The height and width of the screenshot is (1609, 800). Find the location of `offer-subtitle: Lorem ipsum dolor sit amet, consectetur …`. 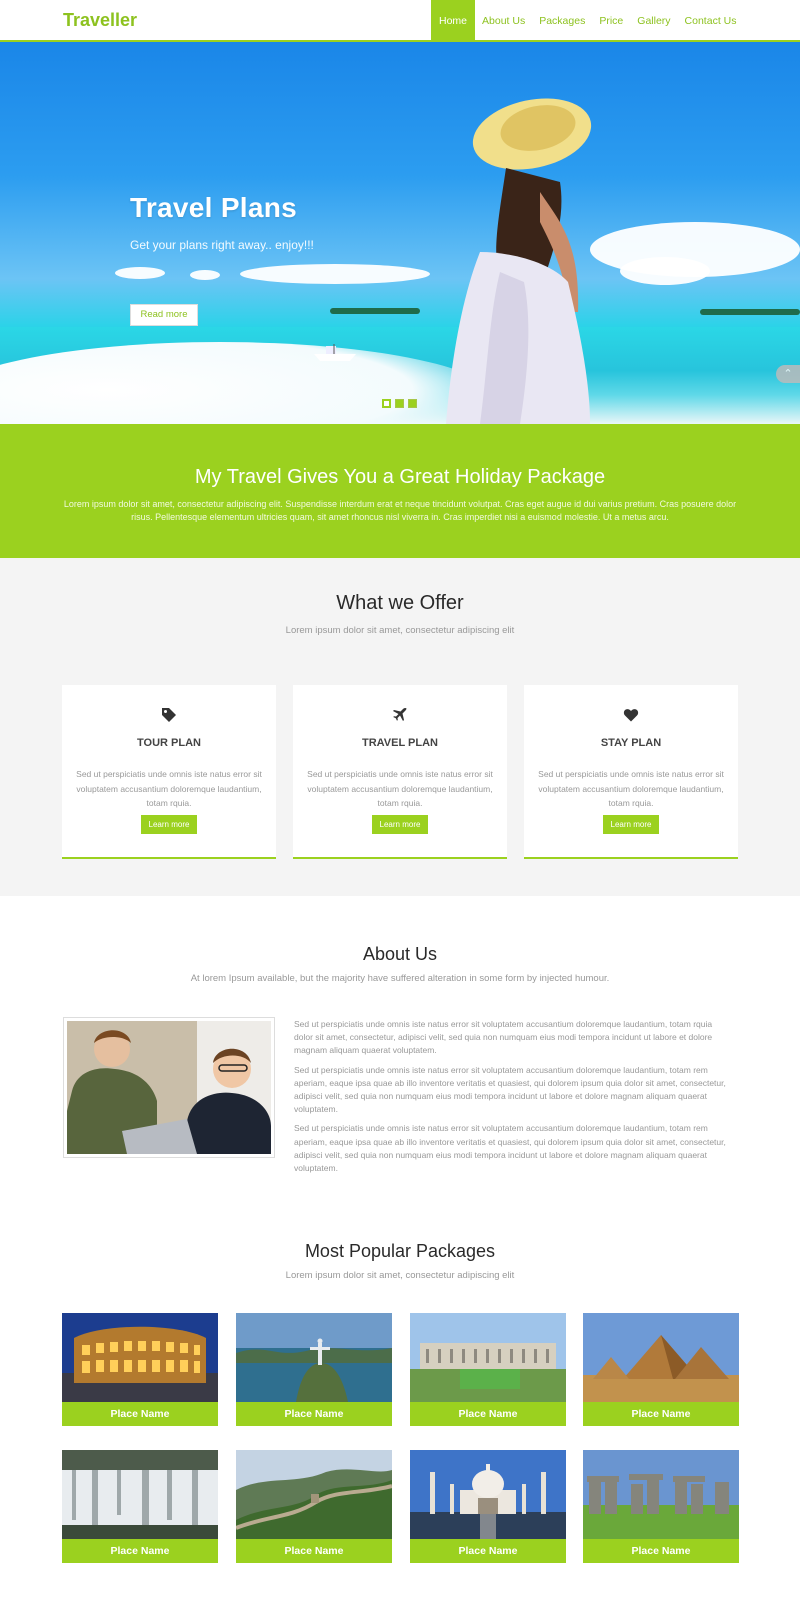

offer-subtitle: Lorem ipsum dolor sit amet, consectetur … is located at coordinates (400, 630).